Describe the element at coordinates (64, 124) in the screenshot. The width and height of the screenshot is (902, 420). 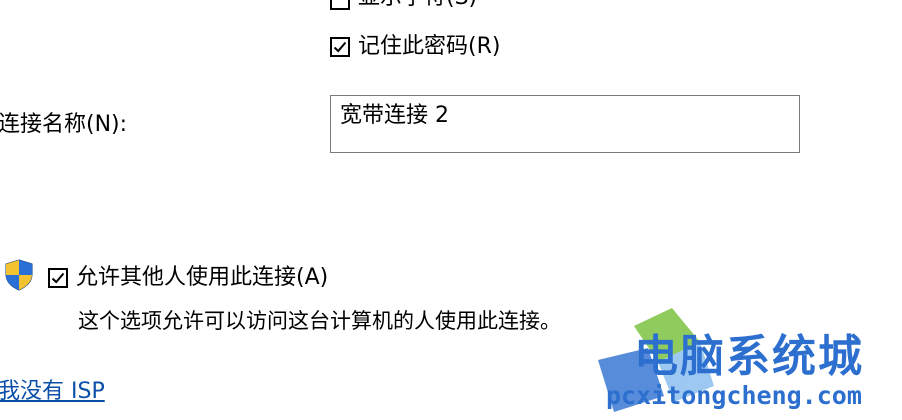
I see `connection-name-label: 连接名称(N):` at that location.